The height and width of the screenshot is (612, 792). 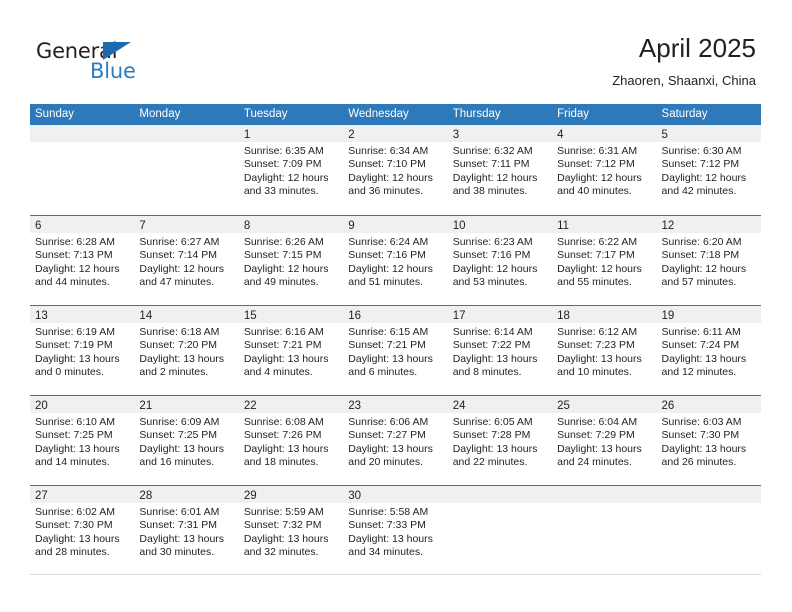 What do you see at coordinates (684, 60) in the screenshot?
I see `title-block: April 2025 Zhaoren, Shaanxi, China` at bounding box center [684, 60].